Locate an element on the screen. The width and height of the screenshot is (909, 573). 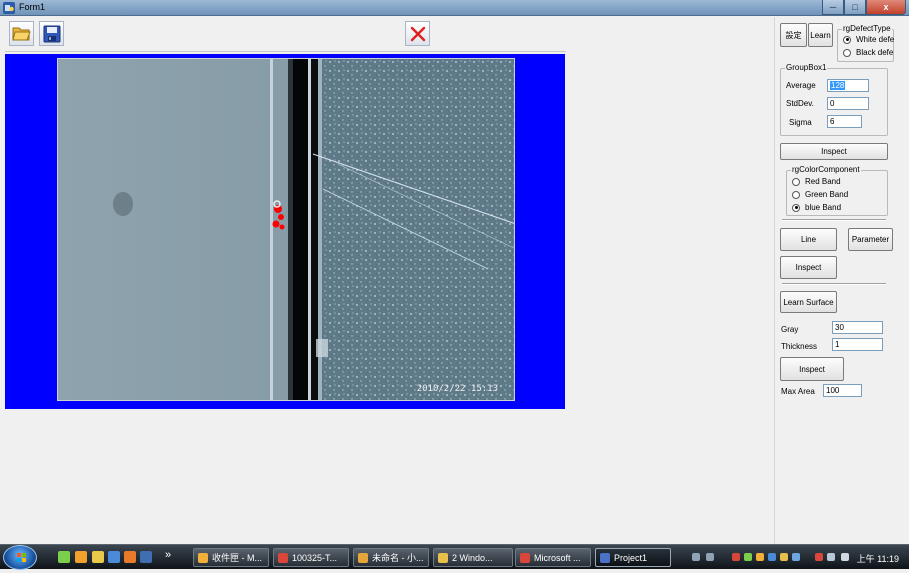
stddev-label: StdDev. is located at coordinates (800, 103).